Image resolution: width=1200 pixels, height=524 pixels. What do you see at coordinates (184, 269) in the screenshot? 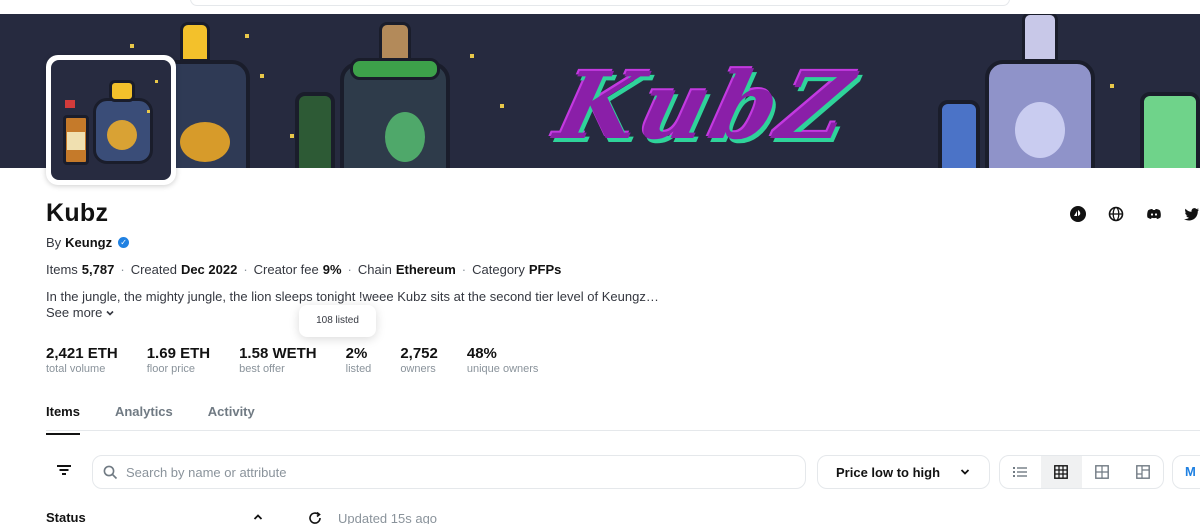
I see `meta-created: Created Dec 2022` at bounding box center [184, 269].